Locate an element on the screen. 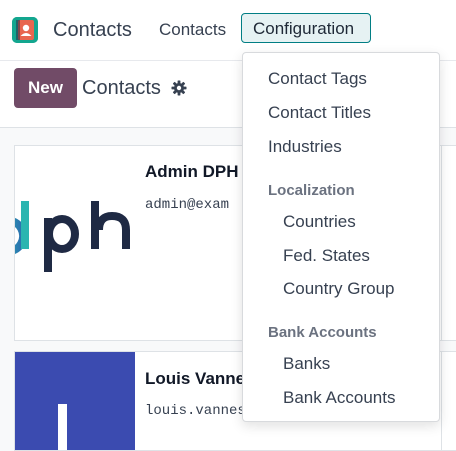  menu-item-bank-accounts: Bank Accounts is located at coordinates (339, 398).